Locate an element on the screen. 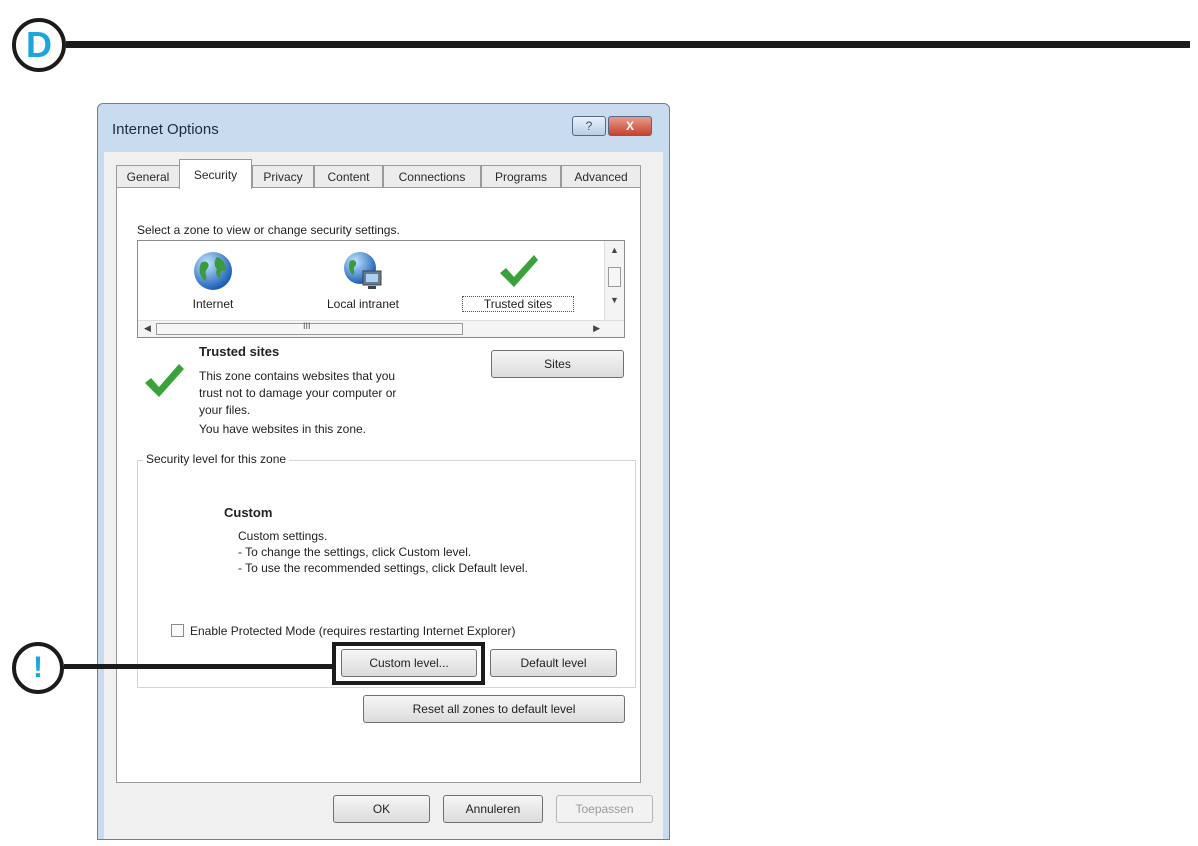 This screenshot has width=1198, height=846. tab-security: Security is located at coordinates (215, 174).